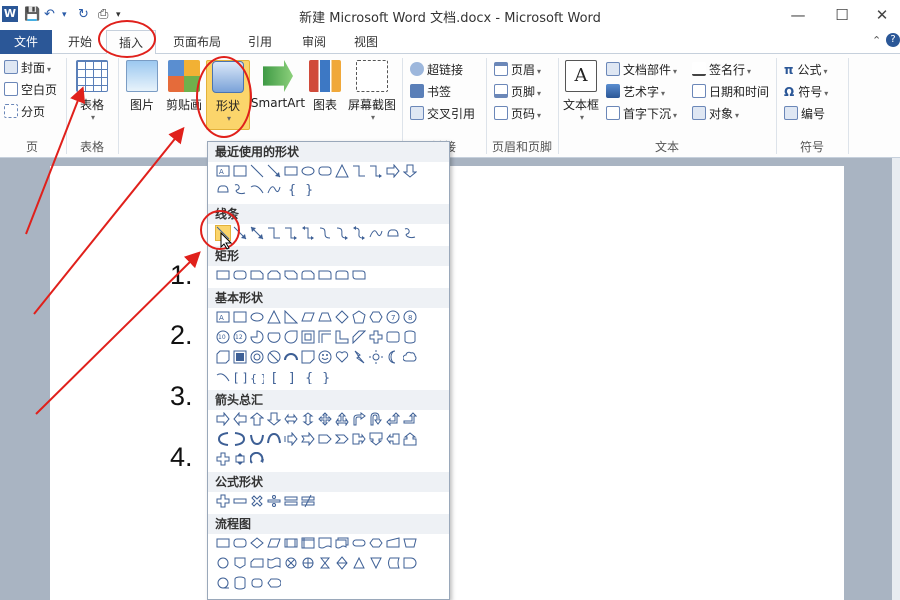 This screenshot has width=900, height=600. Describe the element at coordinates (257, 459) in the screenshot. I see `circular-arrow-shape-icon` at that location.